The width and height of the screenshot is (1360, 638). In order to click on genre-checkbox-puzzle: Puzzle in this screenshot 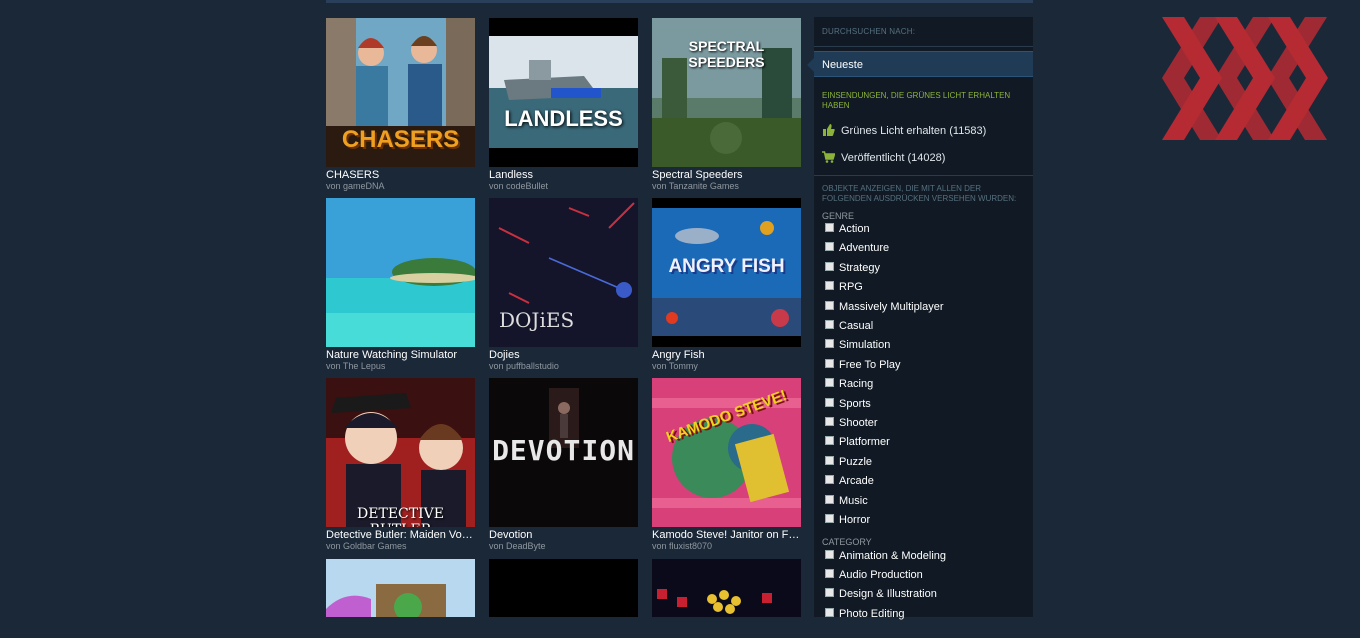, I will do `click(848, 462)`.